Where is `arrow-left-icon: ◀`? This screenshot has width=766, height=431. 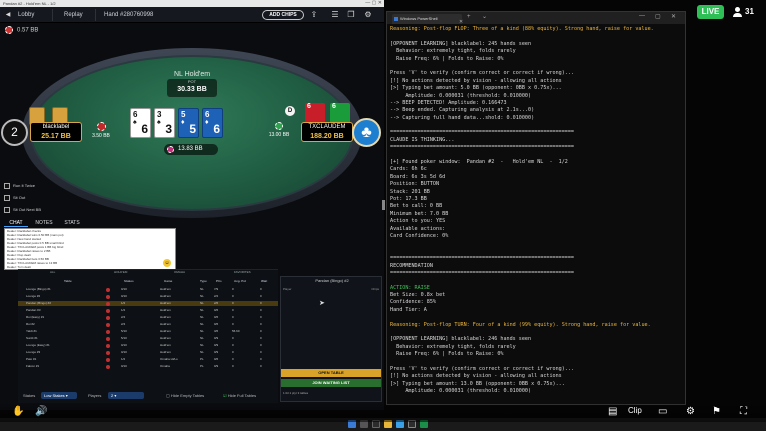
arrow-left-icon: ◀ is located at coordinates (8, 15).